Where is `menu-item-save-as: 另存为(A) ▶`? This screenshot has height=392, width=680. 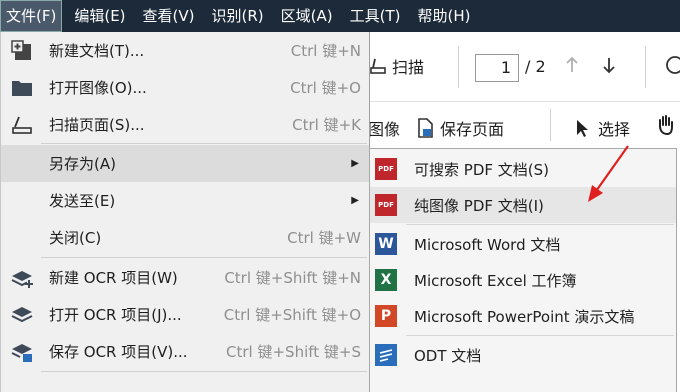 menu-item-save-as: 另存为(A) ▶ is located at coordinates (185, 163).